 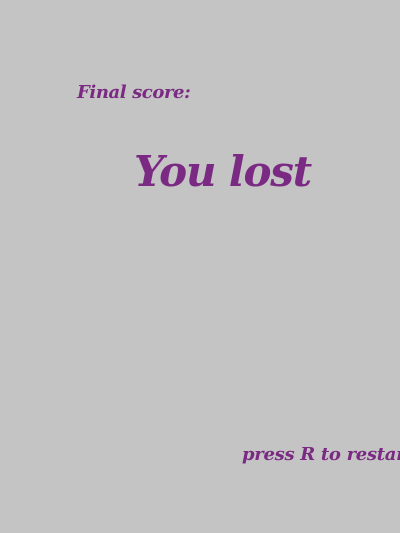 What do you see at coordinates (134, 92) in the screenshot?
I see `final-score-label: Final score:` at bounding box center [134, 92].